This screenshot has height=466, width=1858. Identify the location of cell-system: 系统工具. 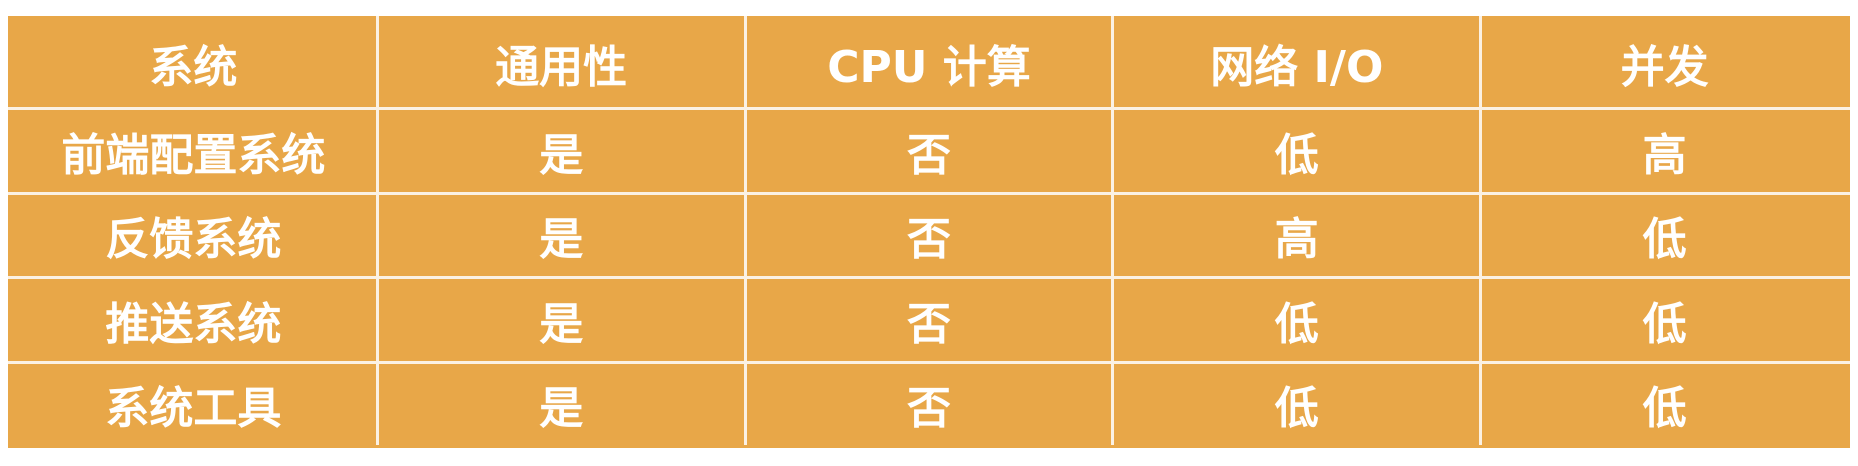
(193, 404).